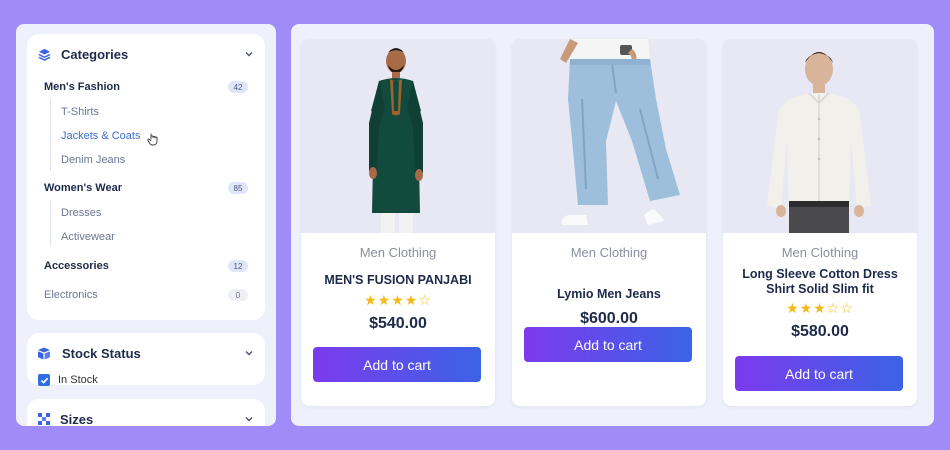 This screenshot has height=450, width=950. What do you see at coordinates (238, 266) in the screenshot?
I see `category-count-badge: 12` at bounding box center [238, 266].